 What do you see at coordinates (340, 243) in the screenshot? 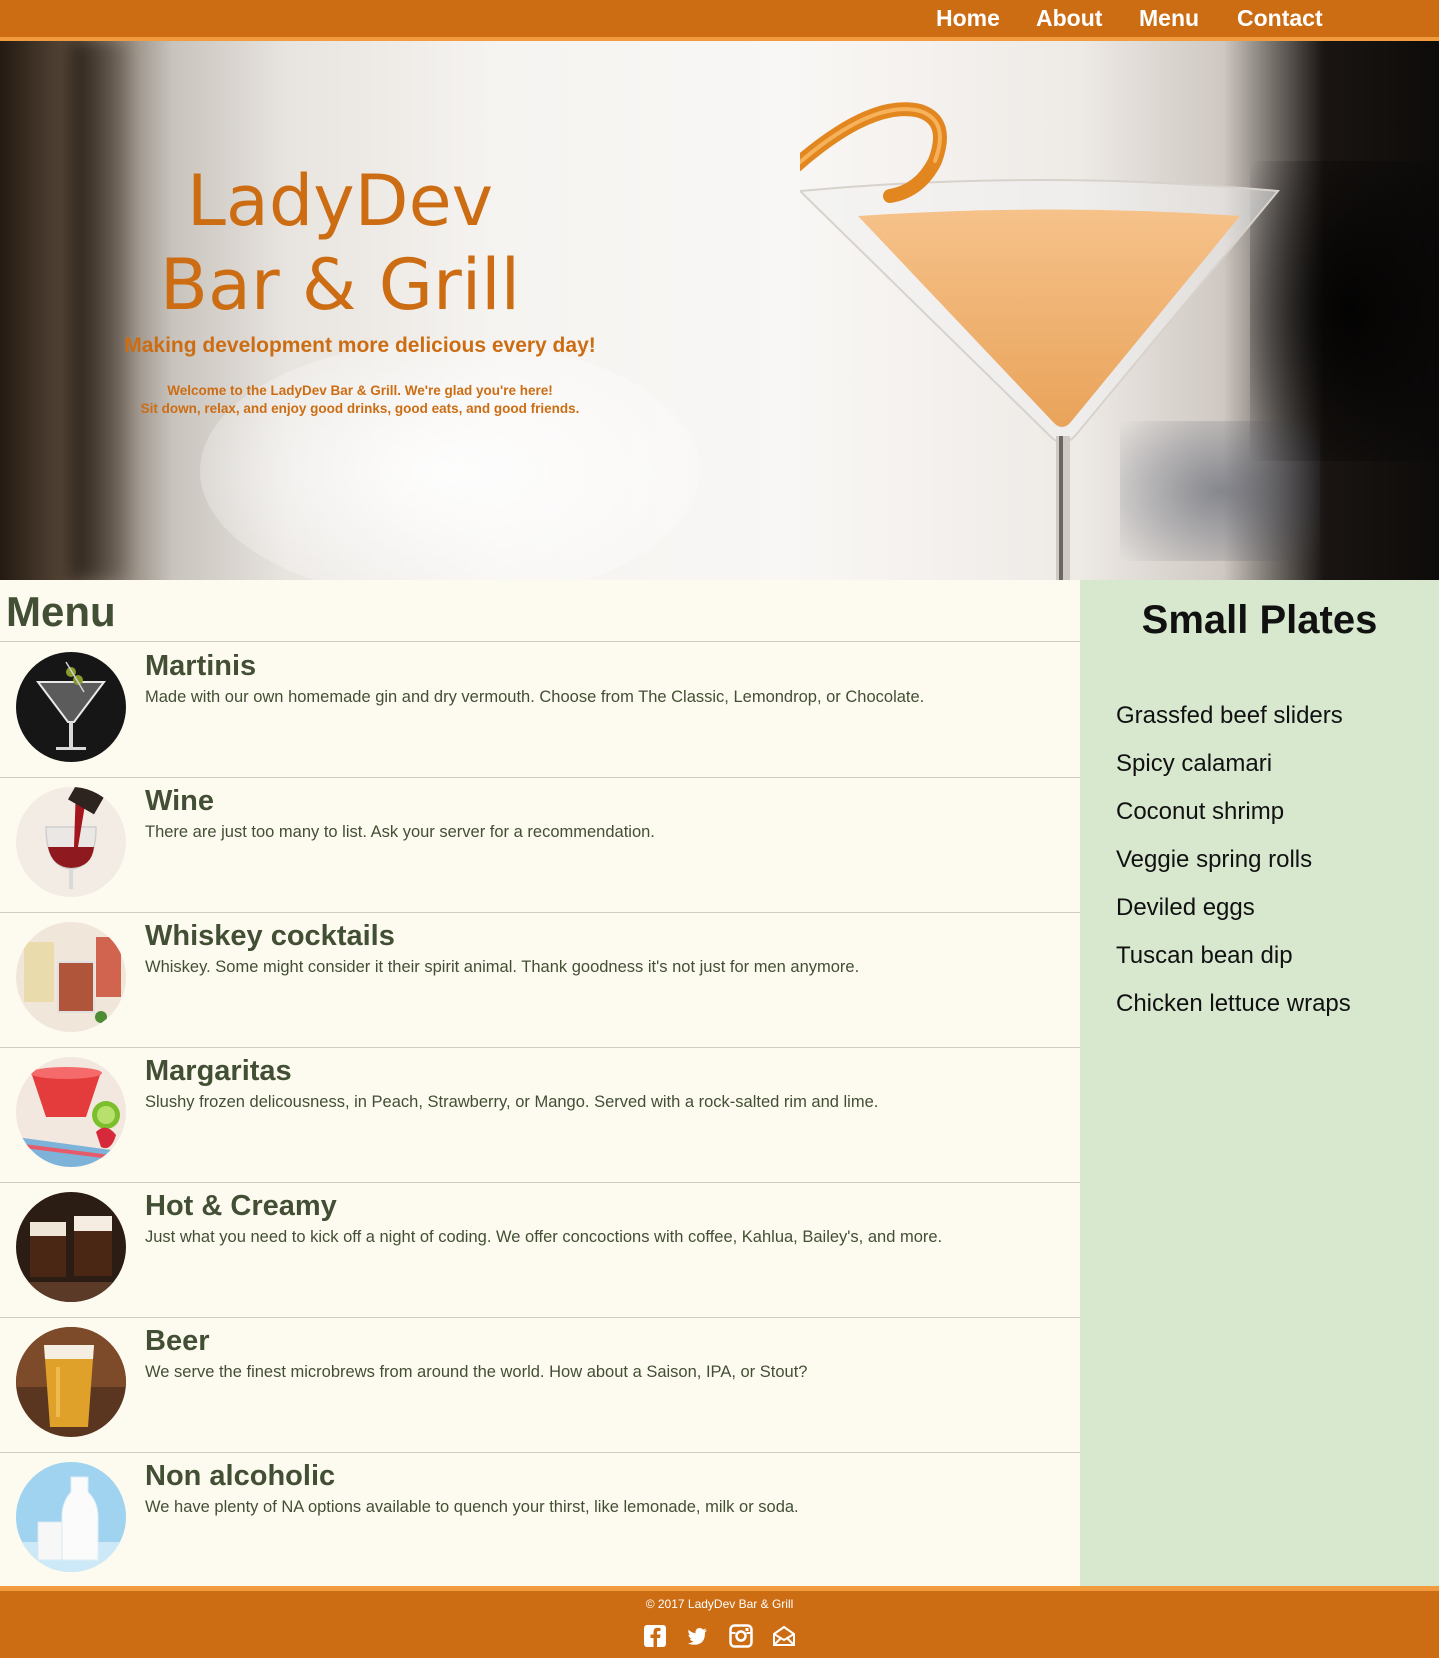
I see `hero-title: LadyDev Bar & Grill` at bounding box center [340, 243].